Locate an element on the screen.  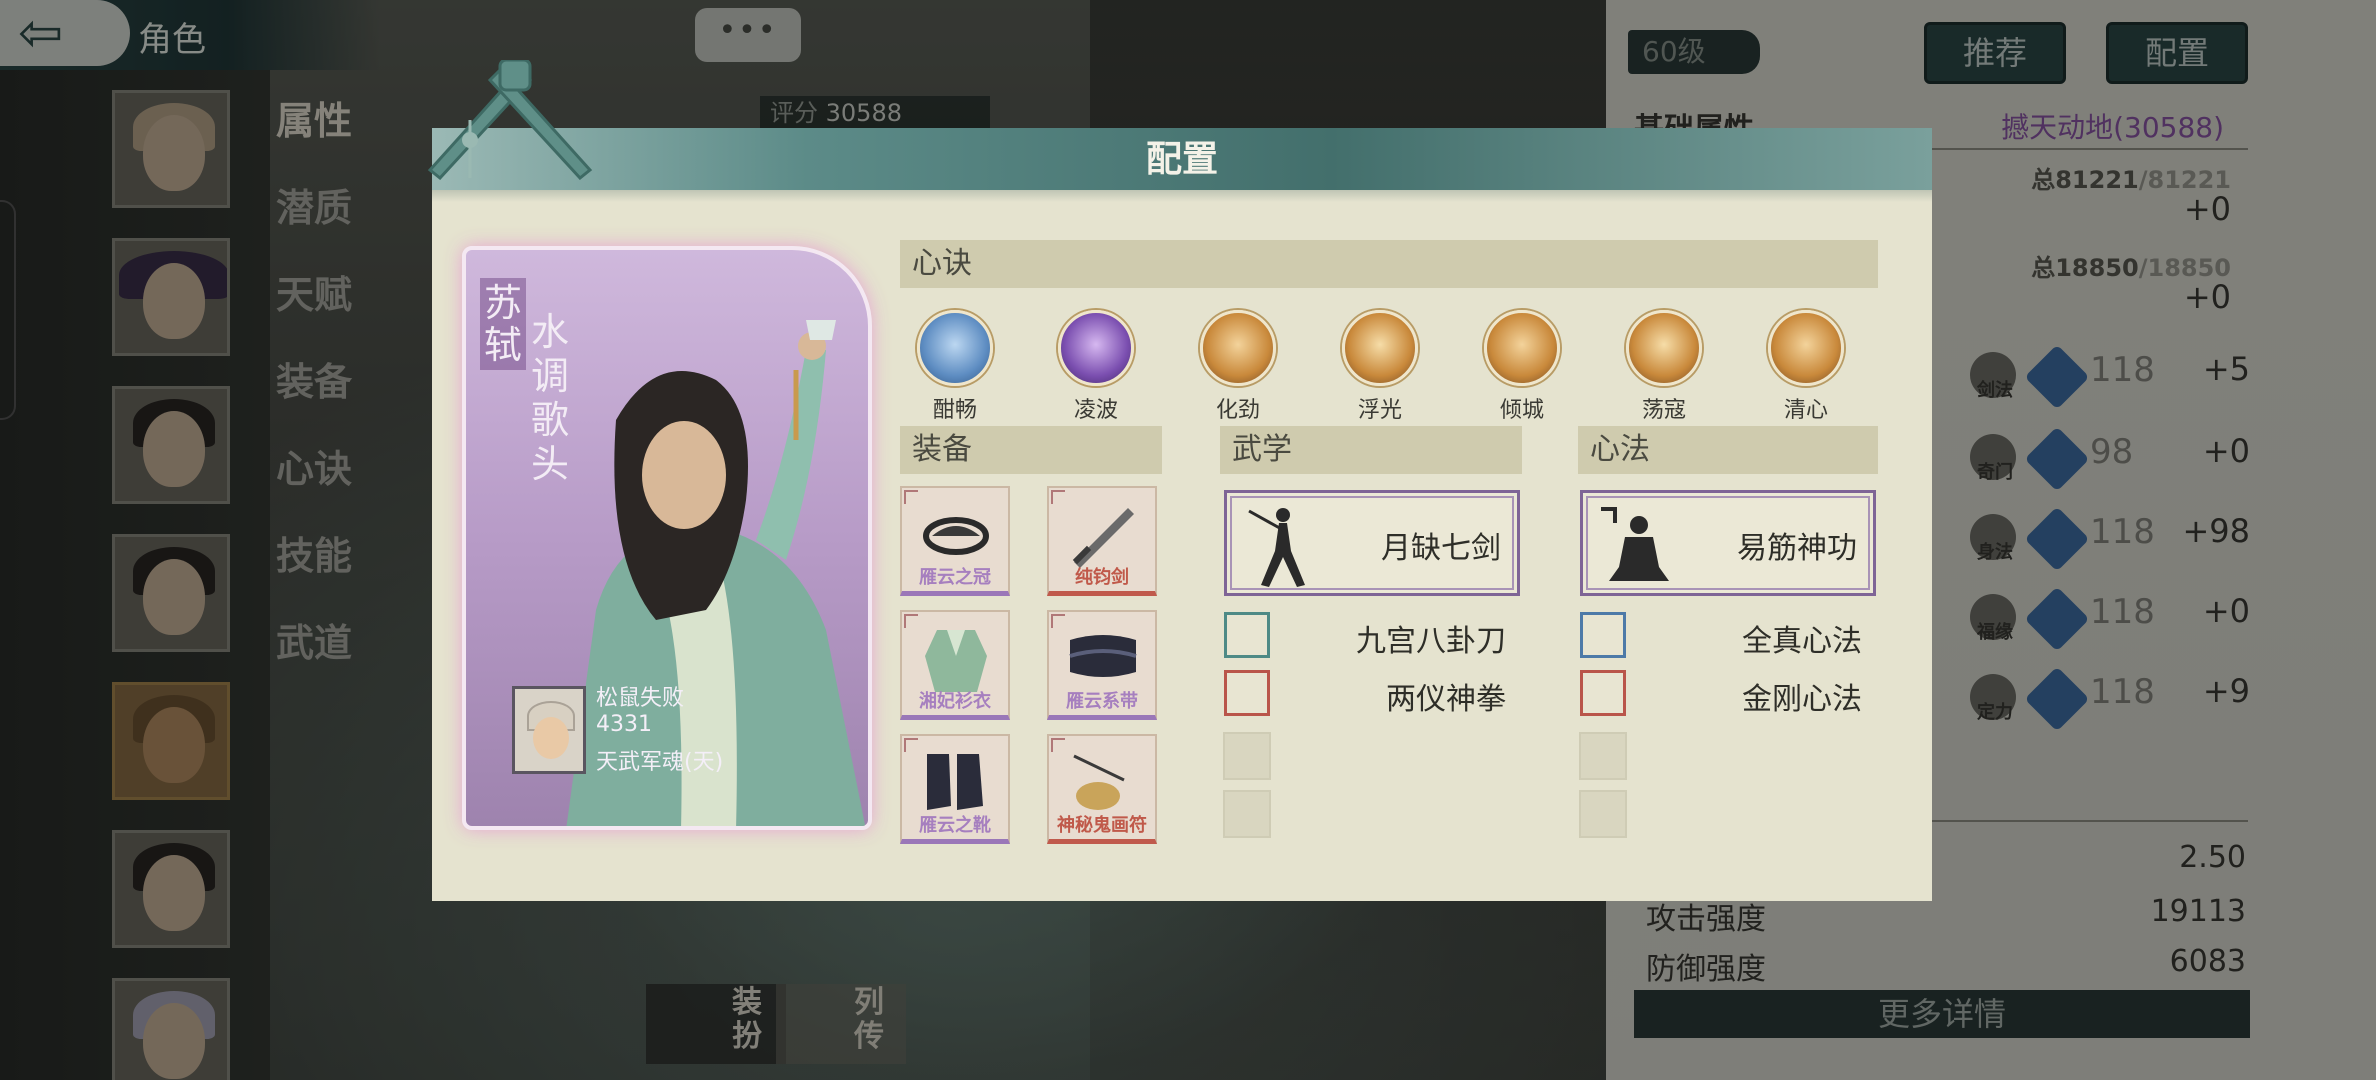
dragon-orb-icon is located at coordinates (1664, 348).